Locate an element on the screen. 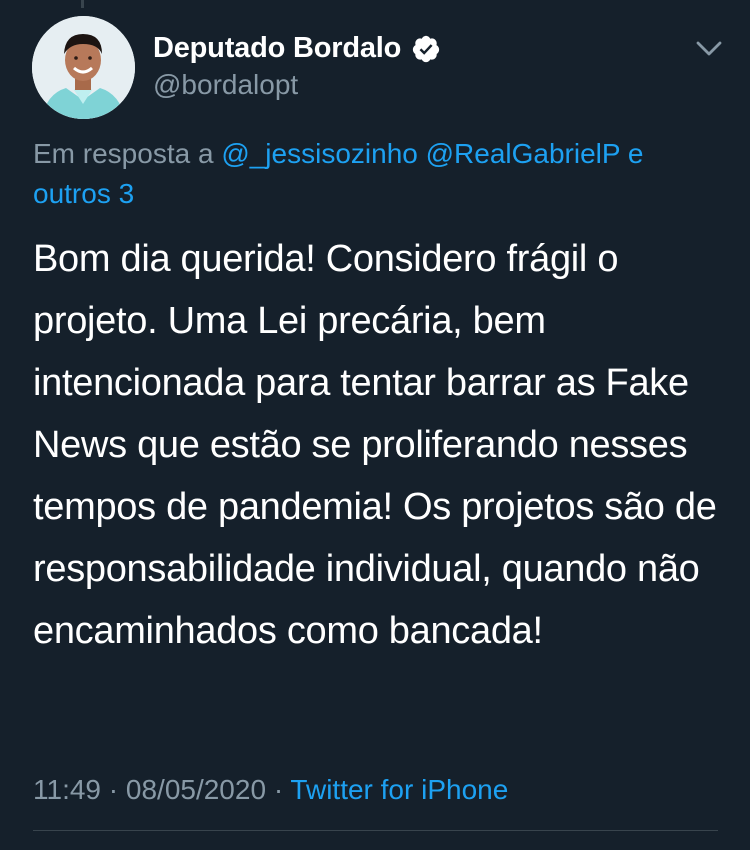  tweet-source-link: Twitter for iPhone is located at coordinates (399, 789).